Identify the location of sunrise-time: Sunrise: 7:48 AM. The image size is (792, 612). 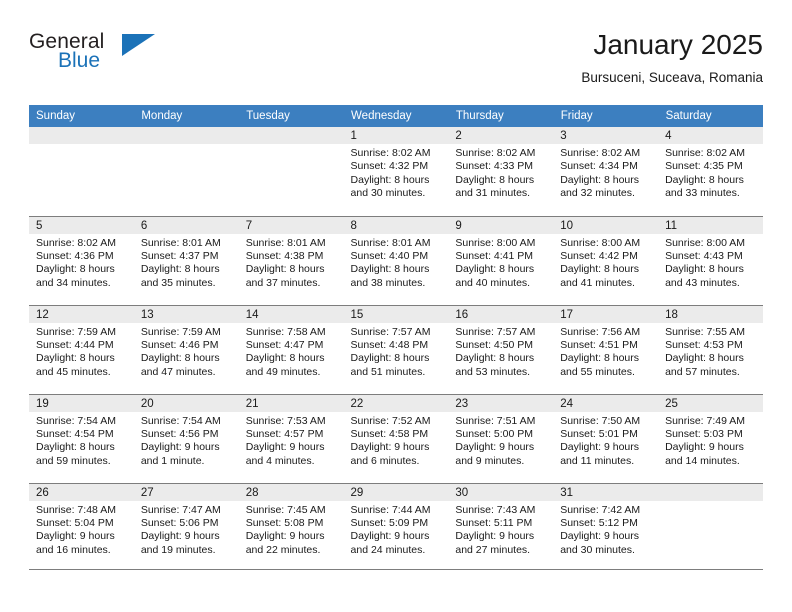
(76, 509).